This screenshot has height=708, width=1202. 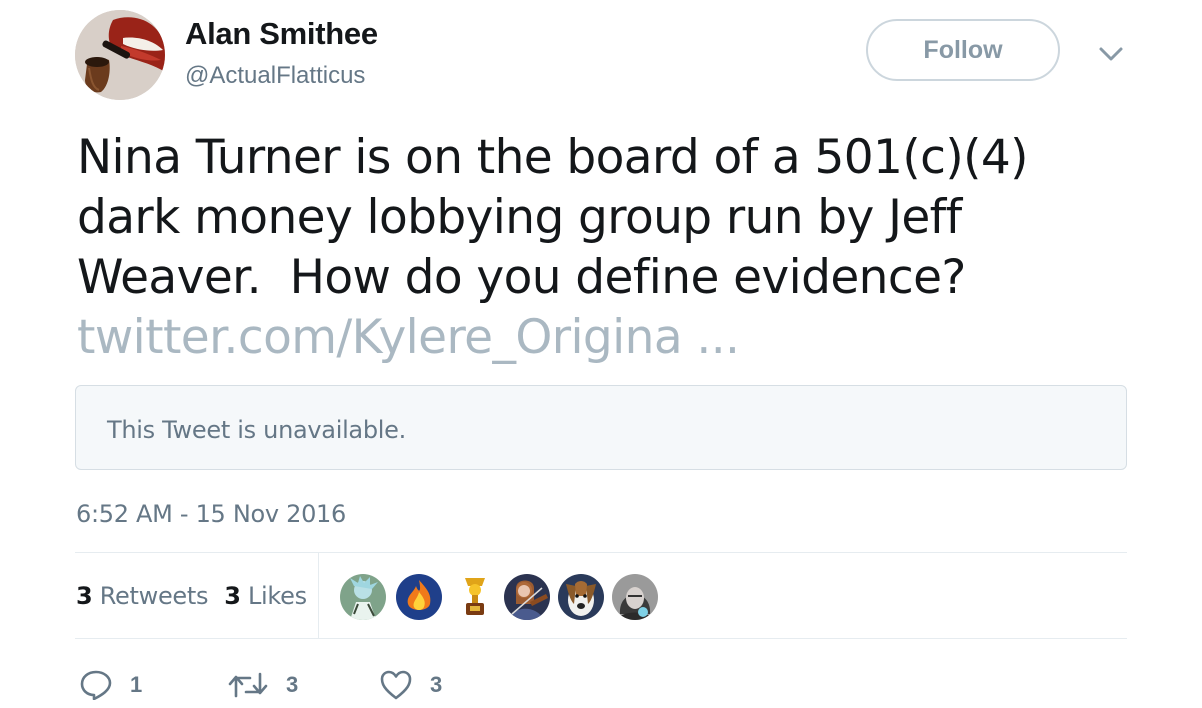 I want to click on retweets-label: Retweets, so click(x=154, y=596).